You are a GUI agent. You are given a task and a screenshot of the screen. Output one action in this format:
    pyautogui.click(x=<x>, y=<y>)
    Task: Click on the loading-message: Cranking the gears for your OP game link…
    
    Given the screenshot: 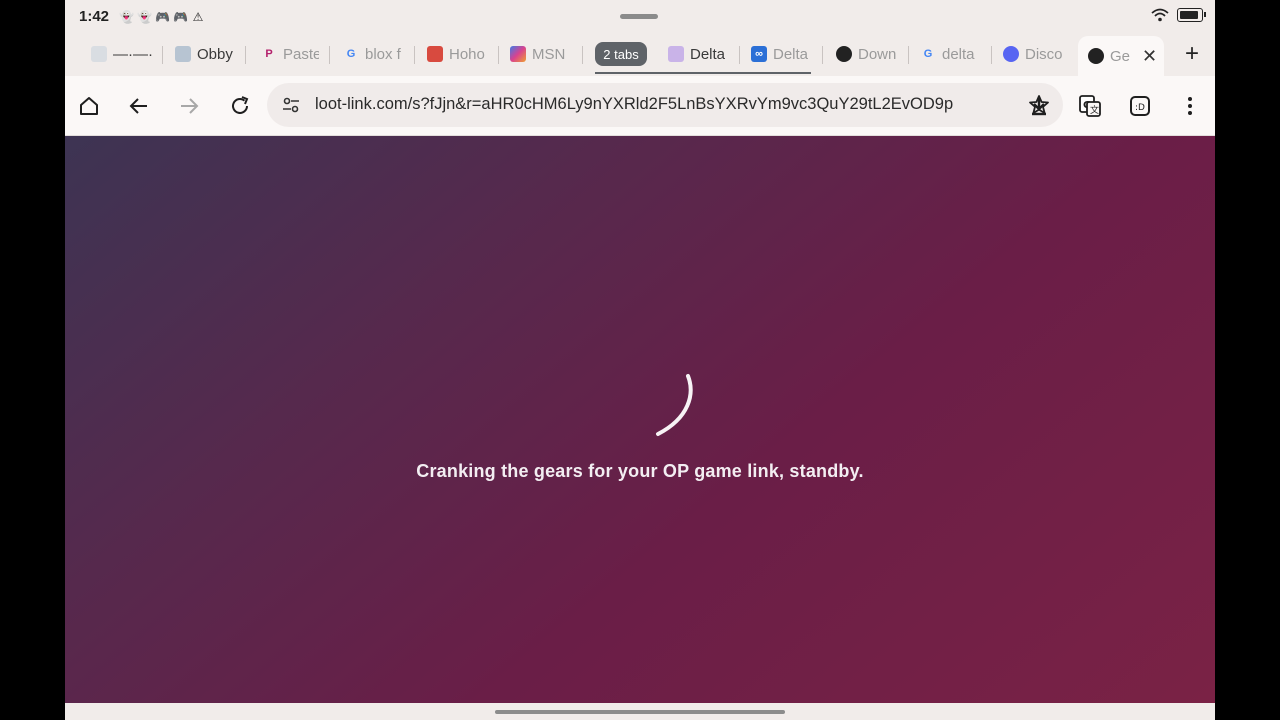 What is the action you would take?
    pyautogui.click(x=640, y=471)
    